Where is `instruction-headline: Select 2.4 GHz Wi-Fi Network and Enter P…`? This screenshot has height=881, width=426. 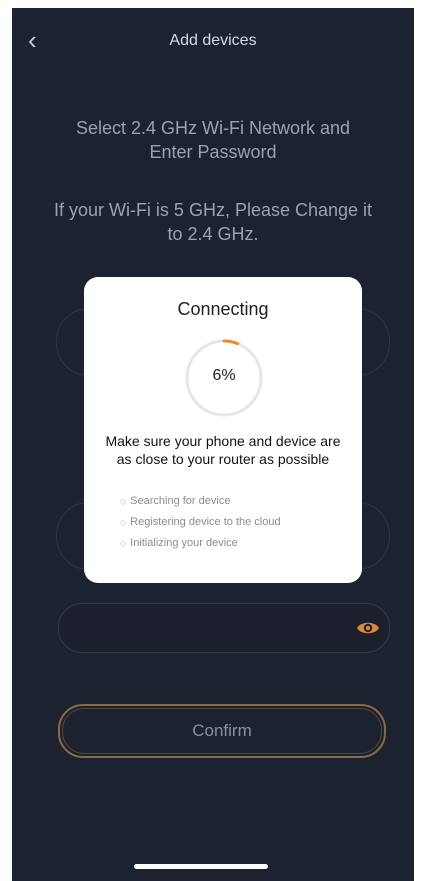
instruction-headline: Select 2.4 GHz Wi-Fi Network and Enter P… is located at coordinates (213, 140).